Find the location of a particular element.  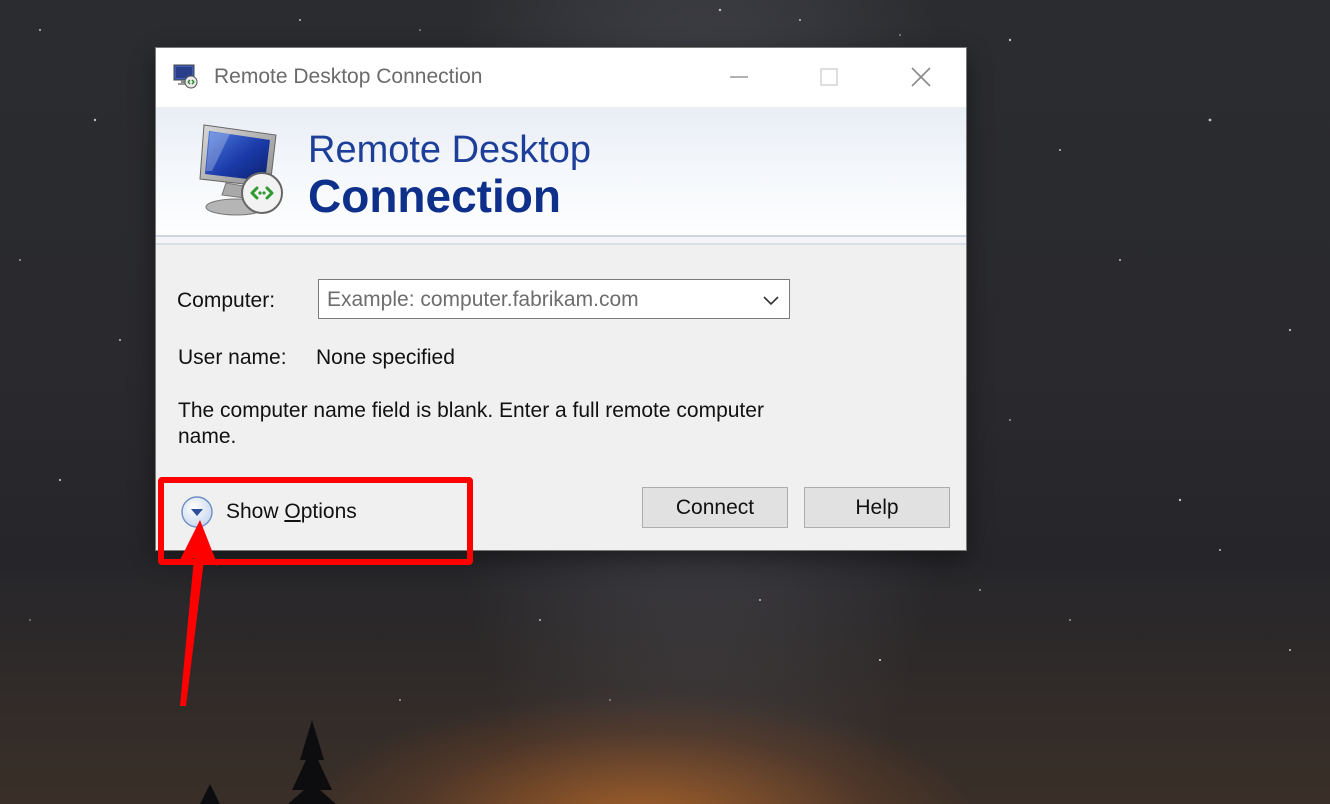

window-title: Remote Desktop Connection is located at coordinates (348, 76).